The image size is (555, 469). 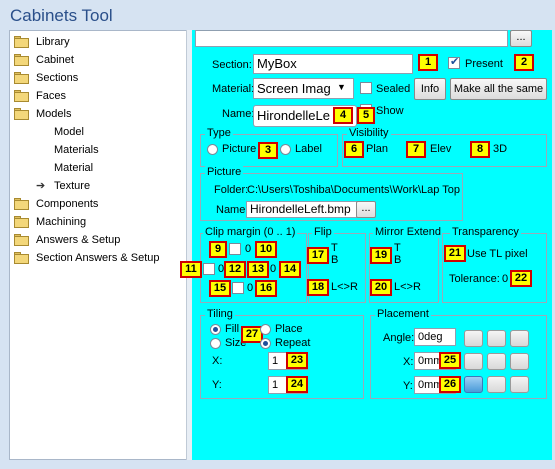 What do you see at coordinates (494, 268) in the screenshot?
I see `transparency-group` at bounding box center [494, 268].